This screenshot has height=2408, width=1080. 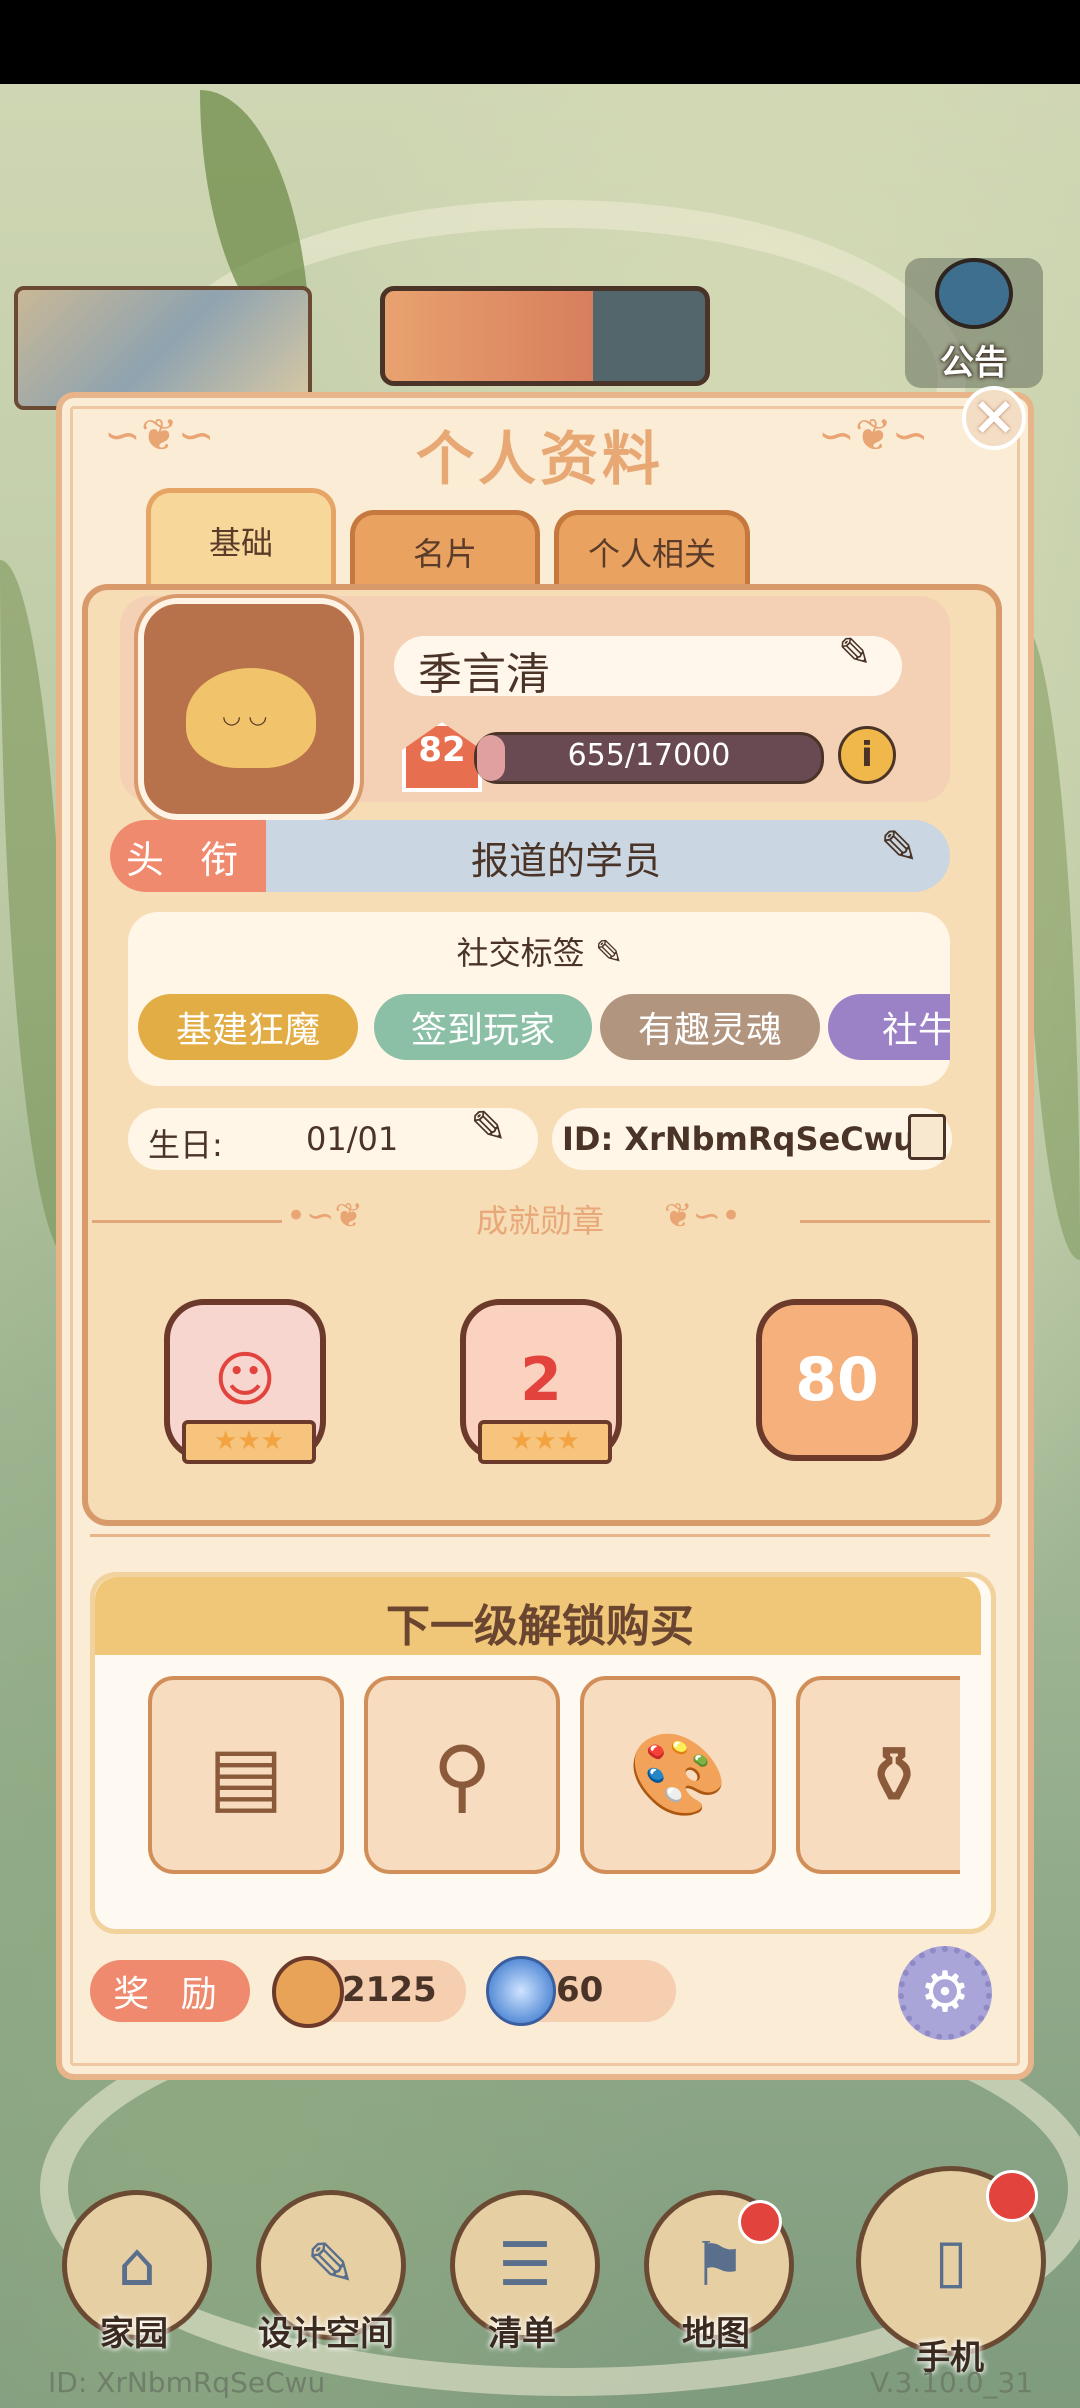 I want to click on swirl-gem-icon, so click(x=521, y=1991).